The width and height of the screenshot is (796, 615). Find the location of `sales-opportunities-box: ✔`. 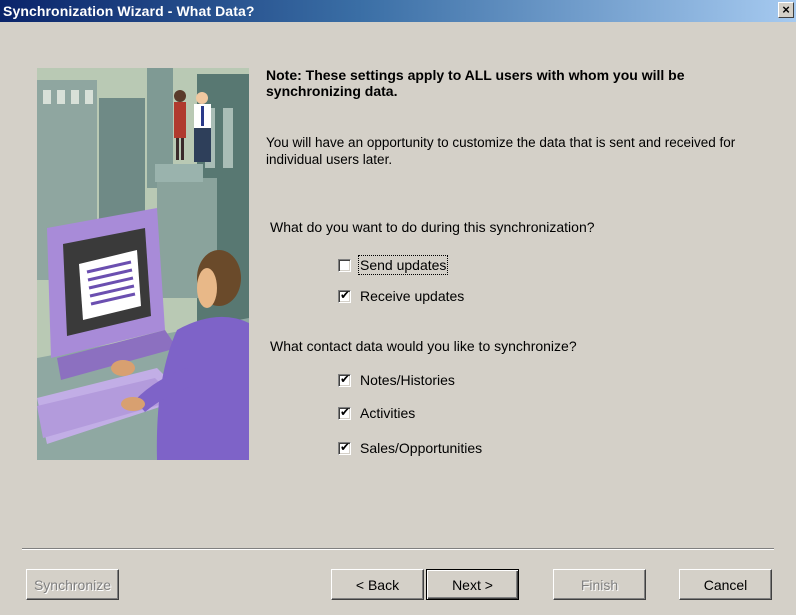

sales-opportunities-box: ✔ is located at coordinates (344, 447).